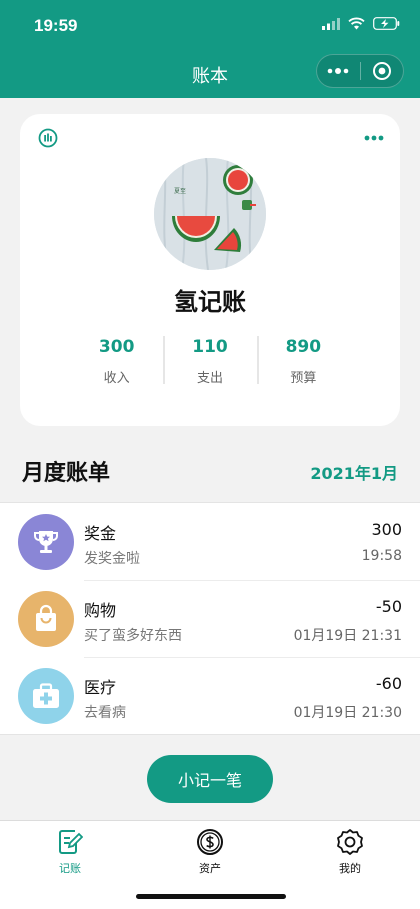 Image resolution: width=420 pixels, height=909 pixels. Describe the element at coordinates (70, 868) in the screenshot. I see `tab-label: 记账` at that location.